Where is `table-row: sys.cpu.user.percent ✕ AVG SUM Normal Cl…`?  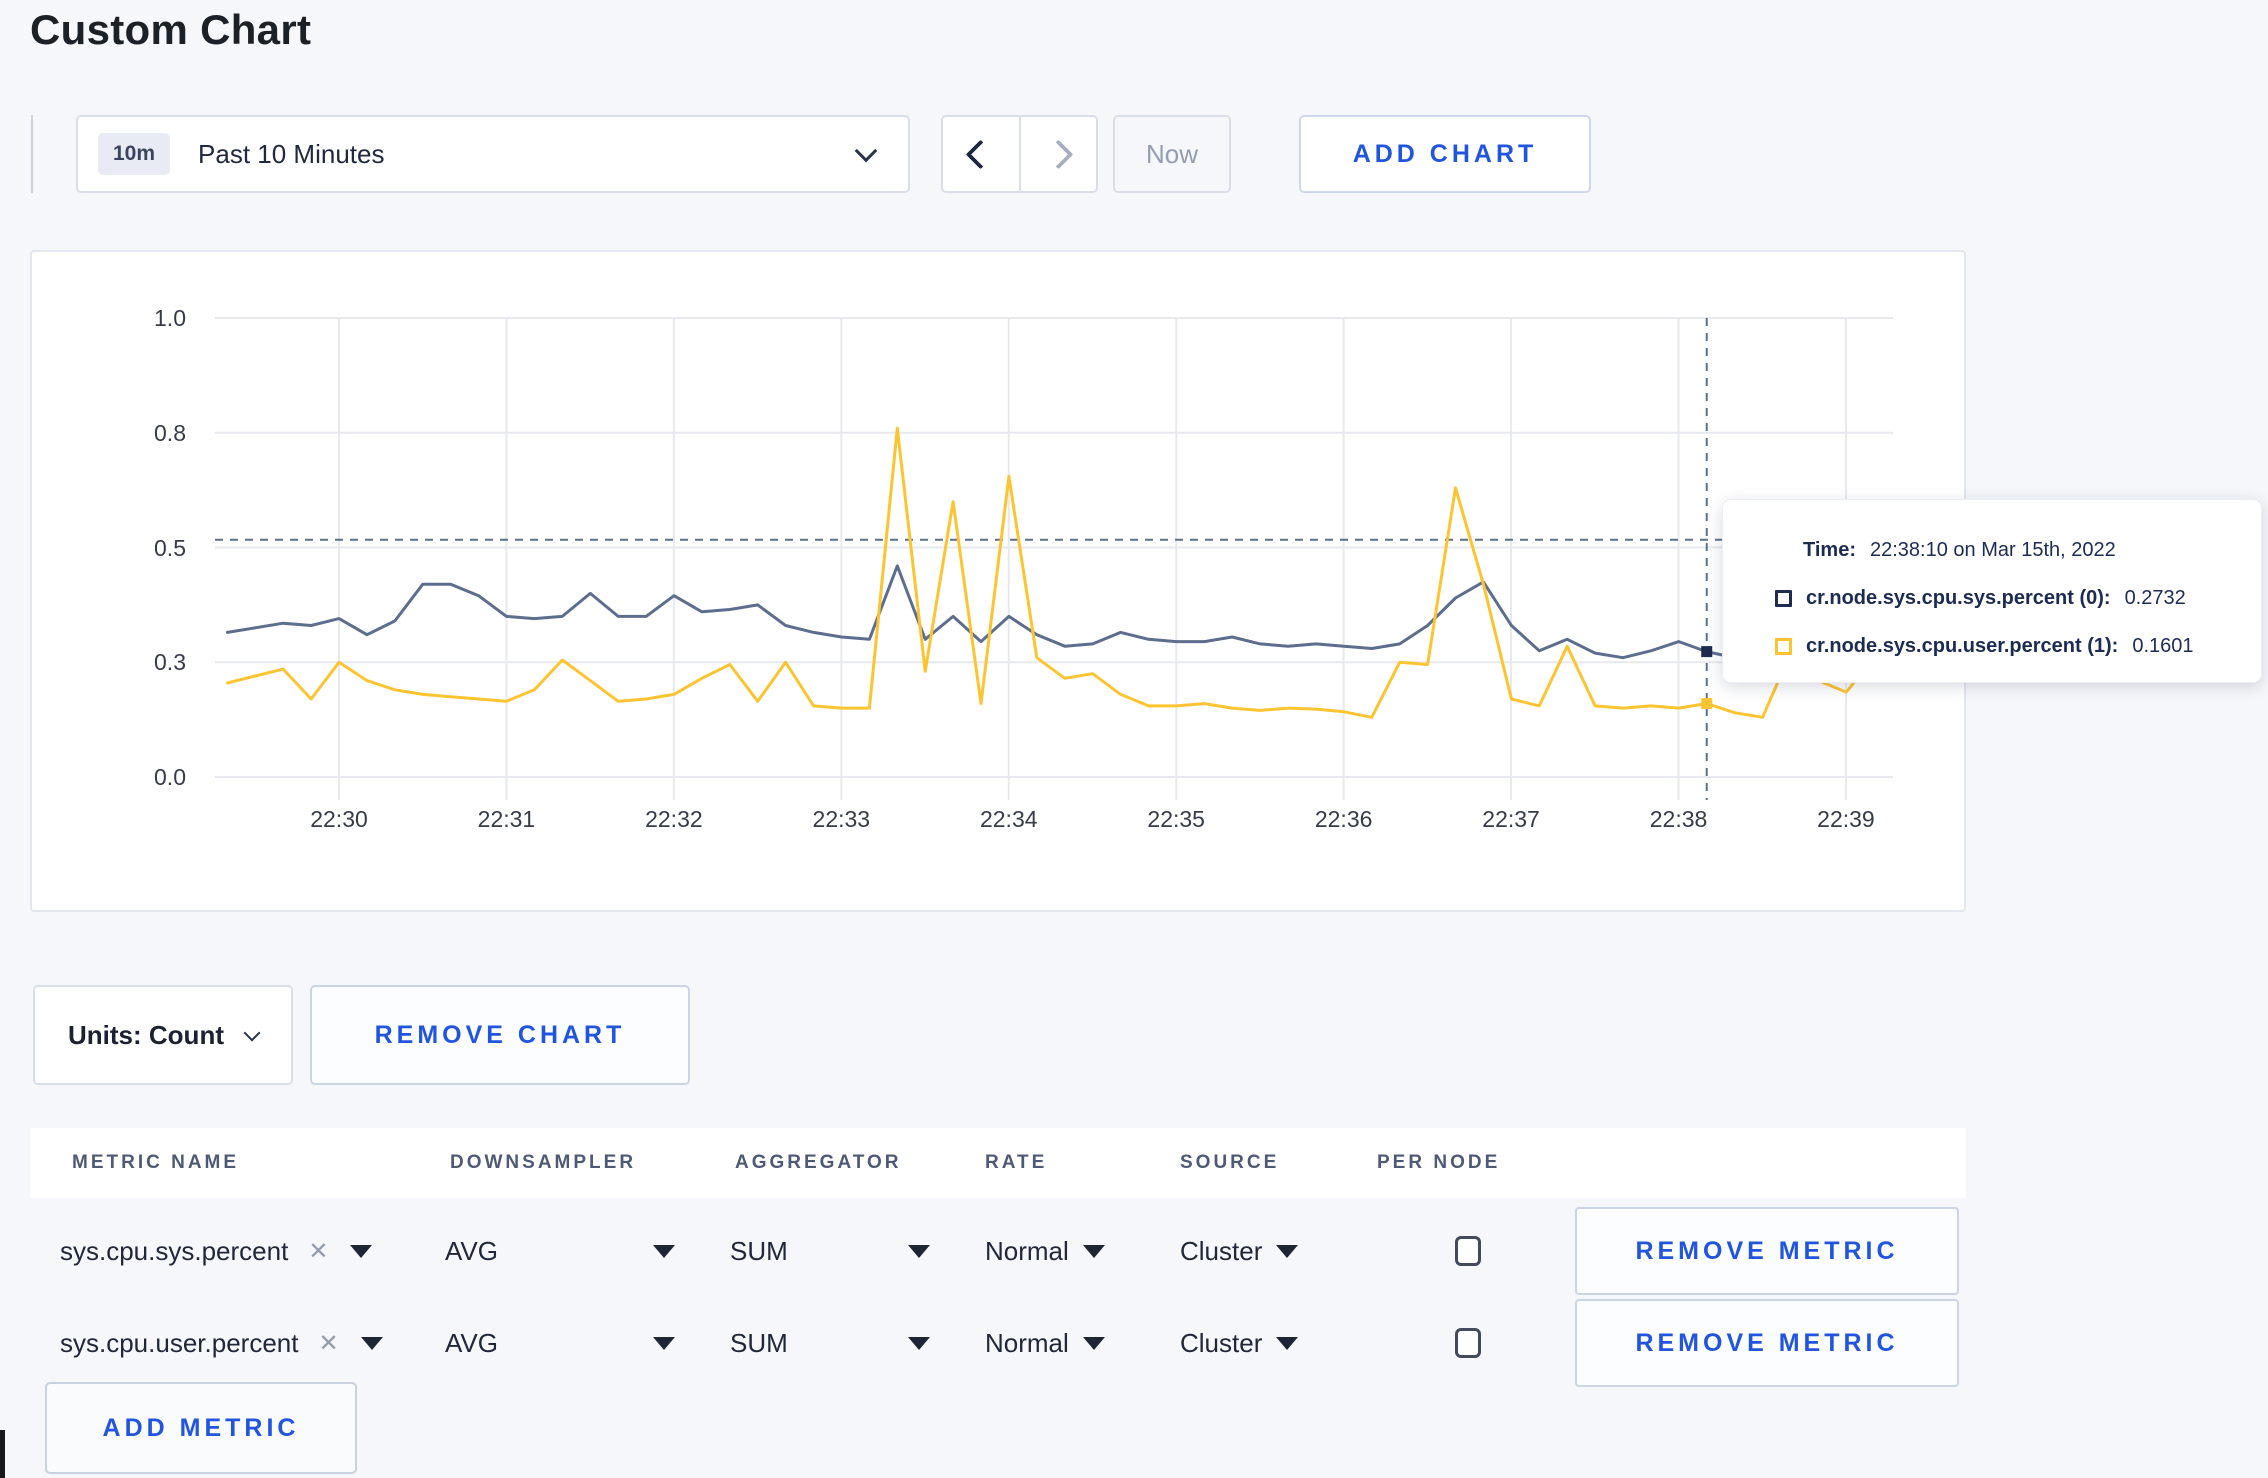
table-row: sys.cpu.user.percent ✕ AVG SUM Normal Cl… is located at coordinates (998, 1343).